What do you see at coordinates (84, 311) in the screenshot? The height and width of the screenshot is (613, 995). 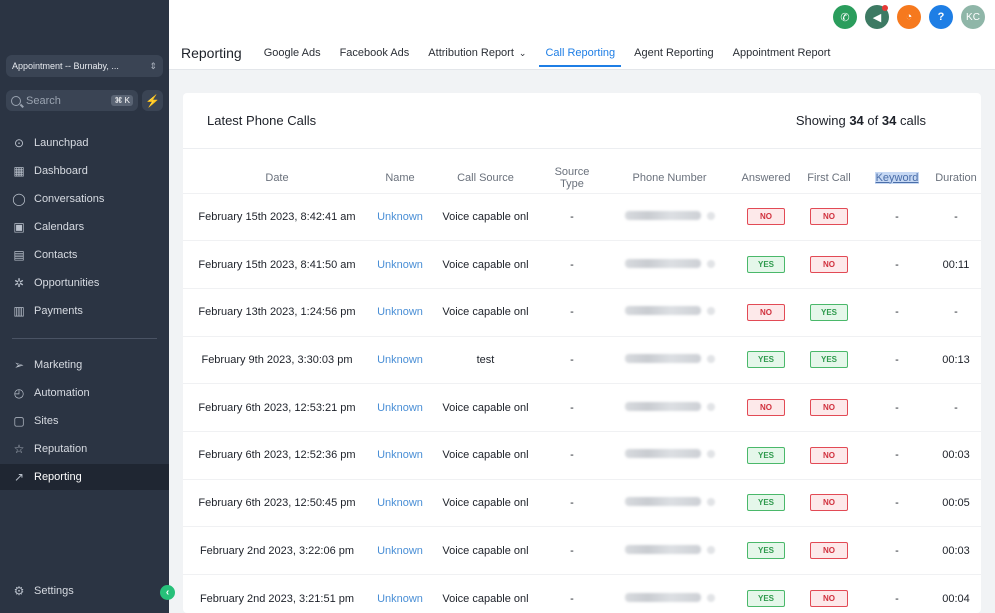 I see `sidebar-item-payments: ▥ Payments` at bounding box center [84, 311].